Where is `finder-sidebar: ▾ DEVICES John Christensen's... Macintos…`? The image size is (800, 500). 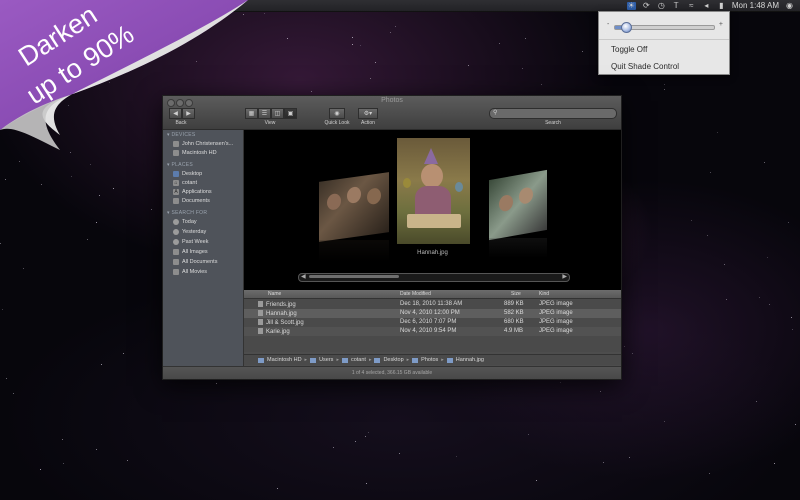 finder-sidebar: ▾ DEVICES John Christensen's... Macintos… is located at coordinates (203, 254).